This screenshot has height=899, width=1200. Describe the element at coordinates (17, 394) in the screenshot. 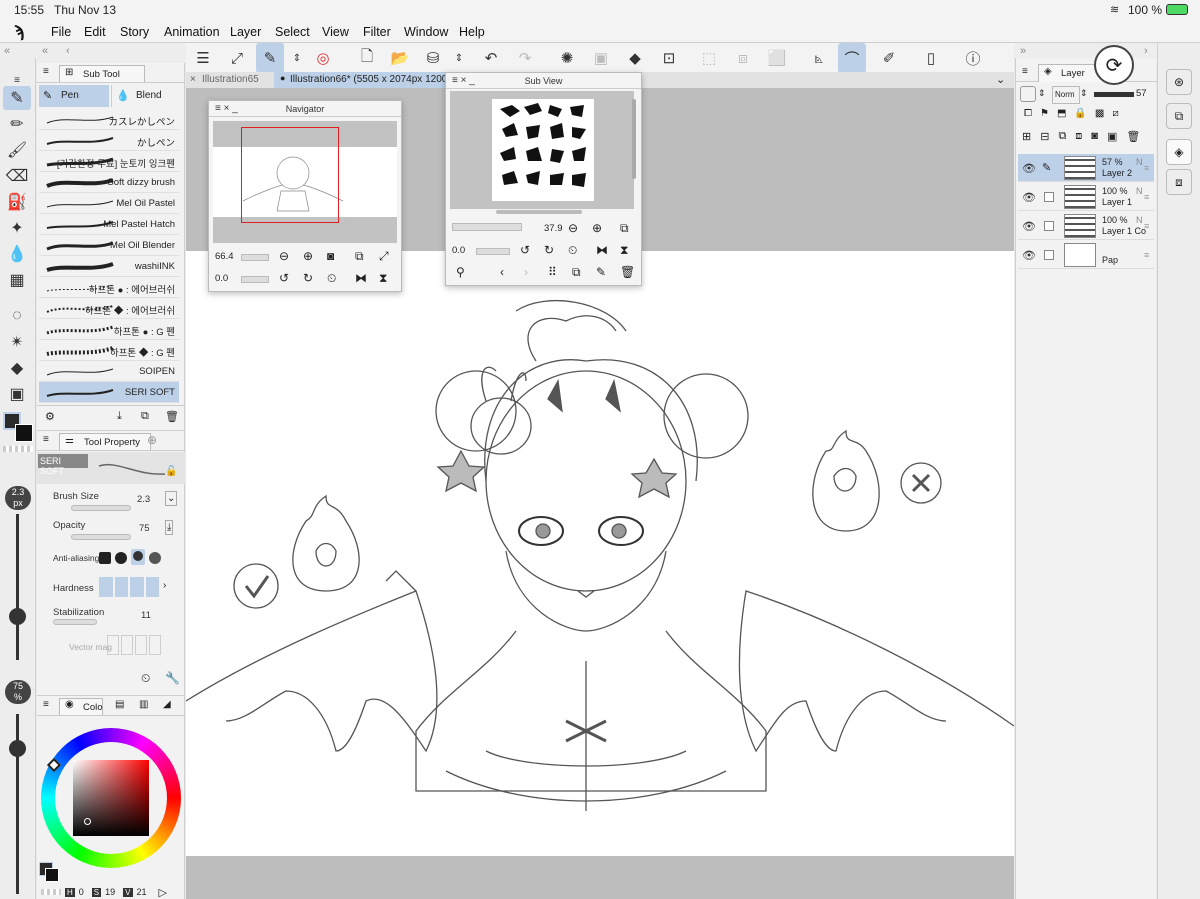

I see `gradient-tool-icon: ▣` at that location.